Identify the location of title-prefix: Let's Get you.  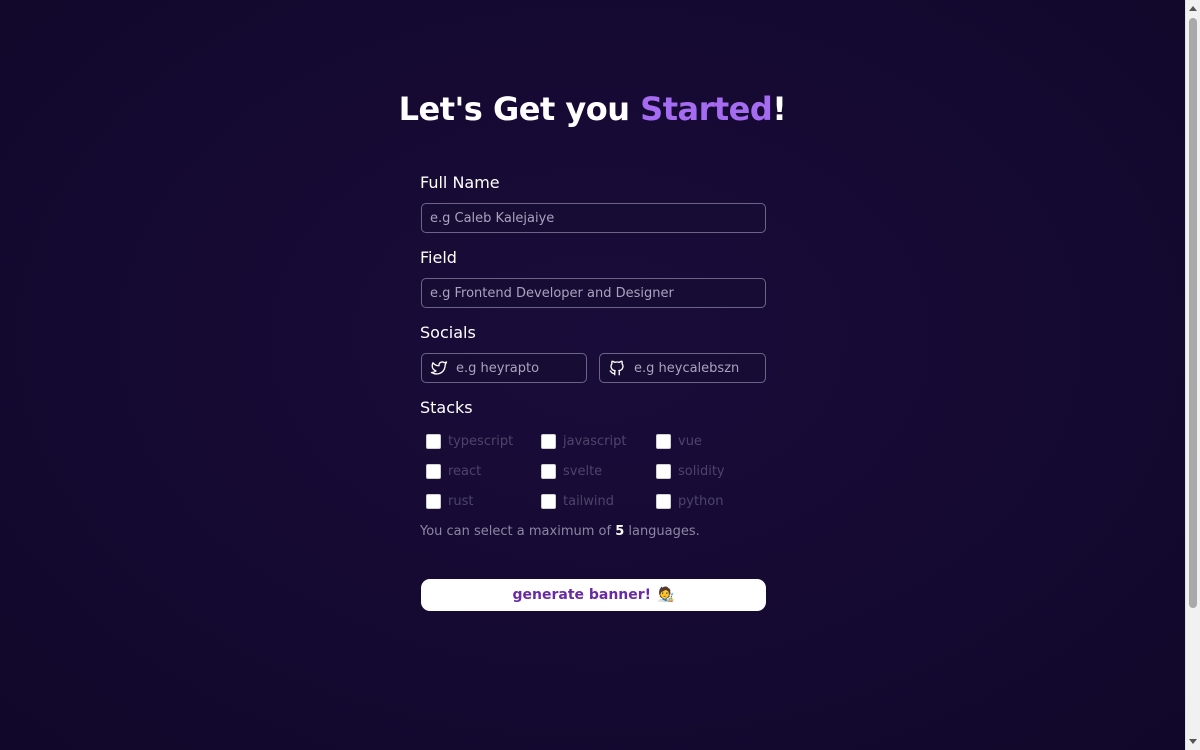
(519, 109).